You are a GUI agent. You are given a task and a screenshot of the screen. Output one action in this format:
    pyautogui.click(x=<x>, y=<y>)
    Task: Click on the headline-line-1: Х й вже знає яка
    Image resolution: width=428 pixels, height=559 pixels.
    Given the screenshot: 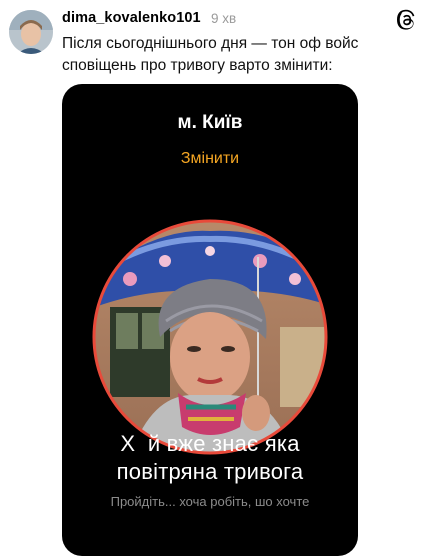 What is the action you would take?
    pyautogui.click(x=210, y=443)
    